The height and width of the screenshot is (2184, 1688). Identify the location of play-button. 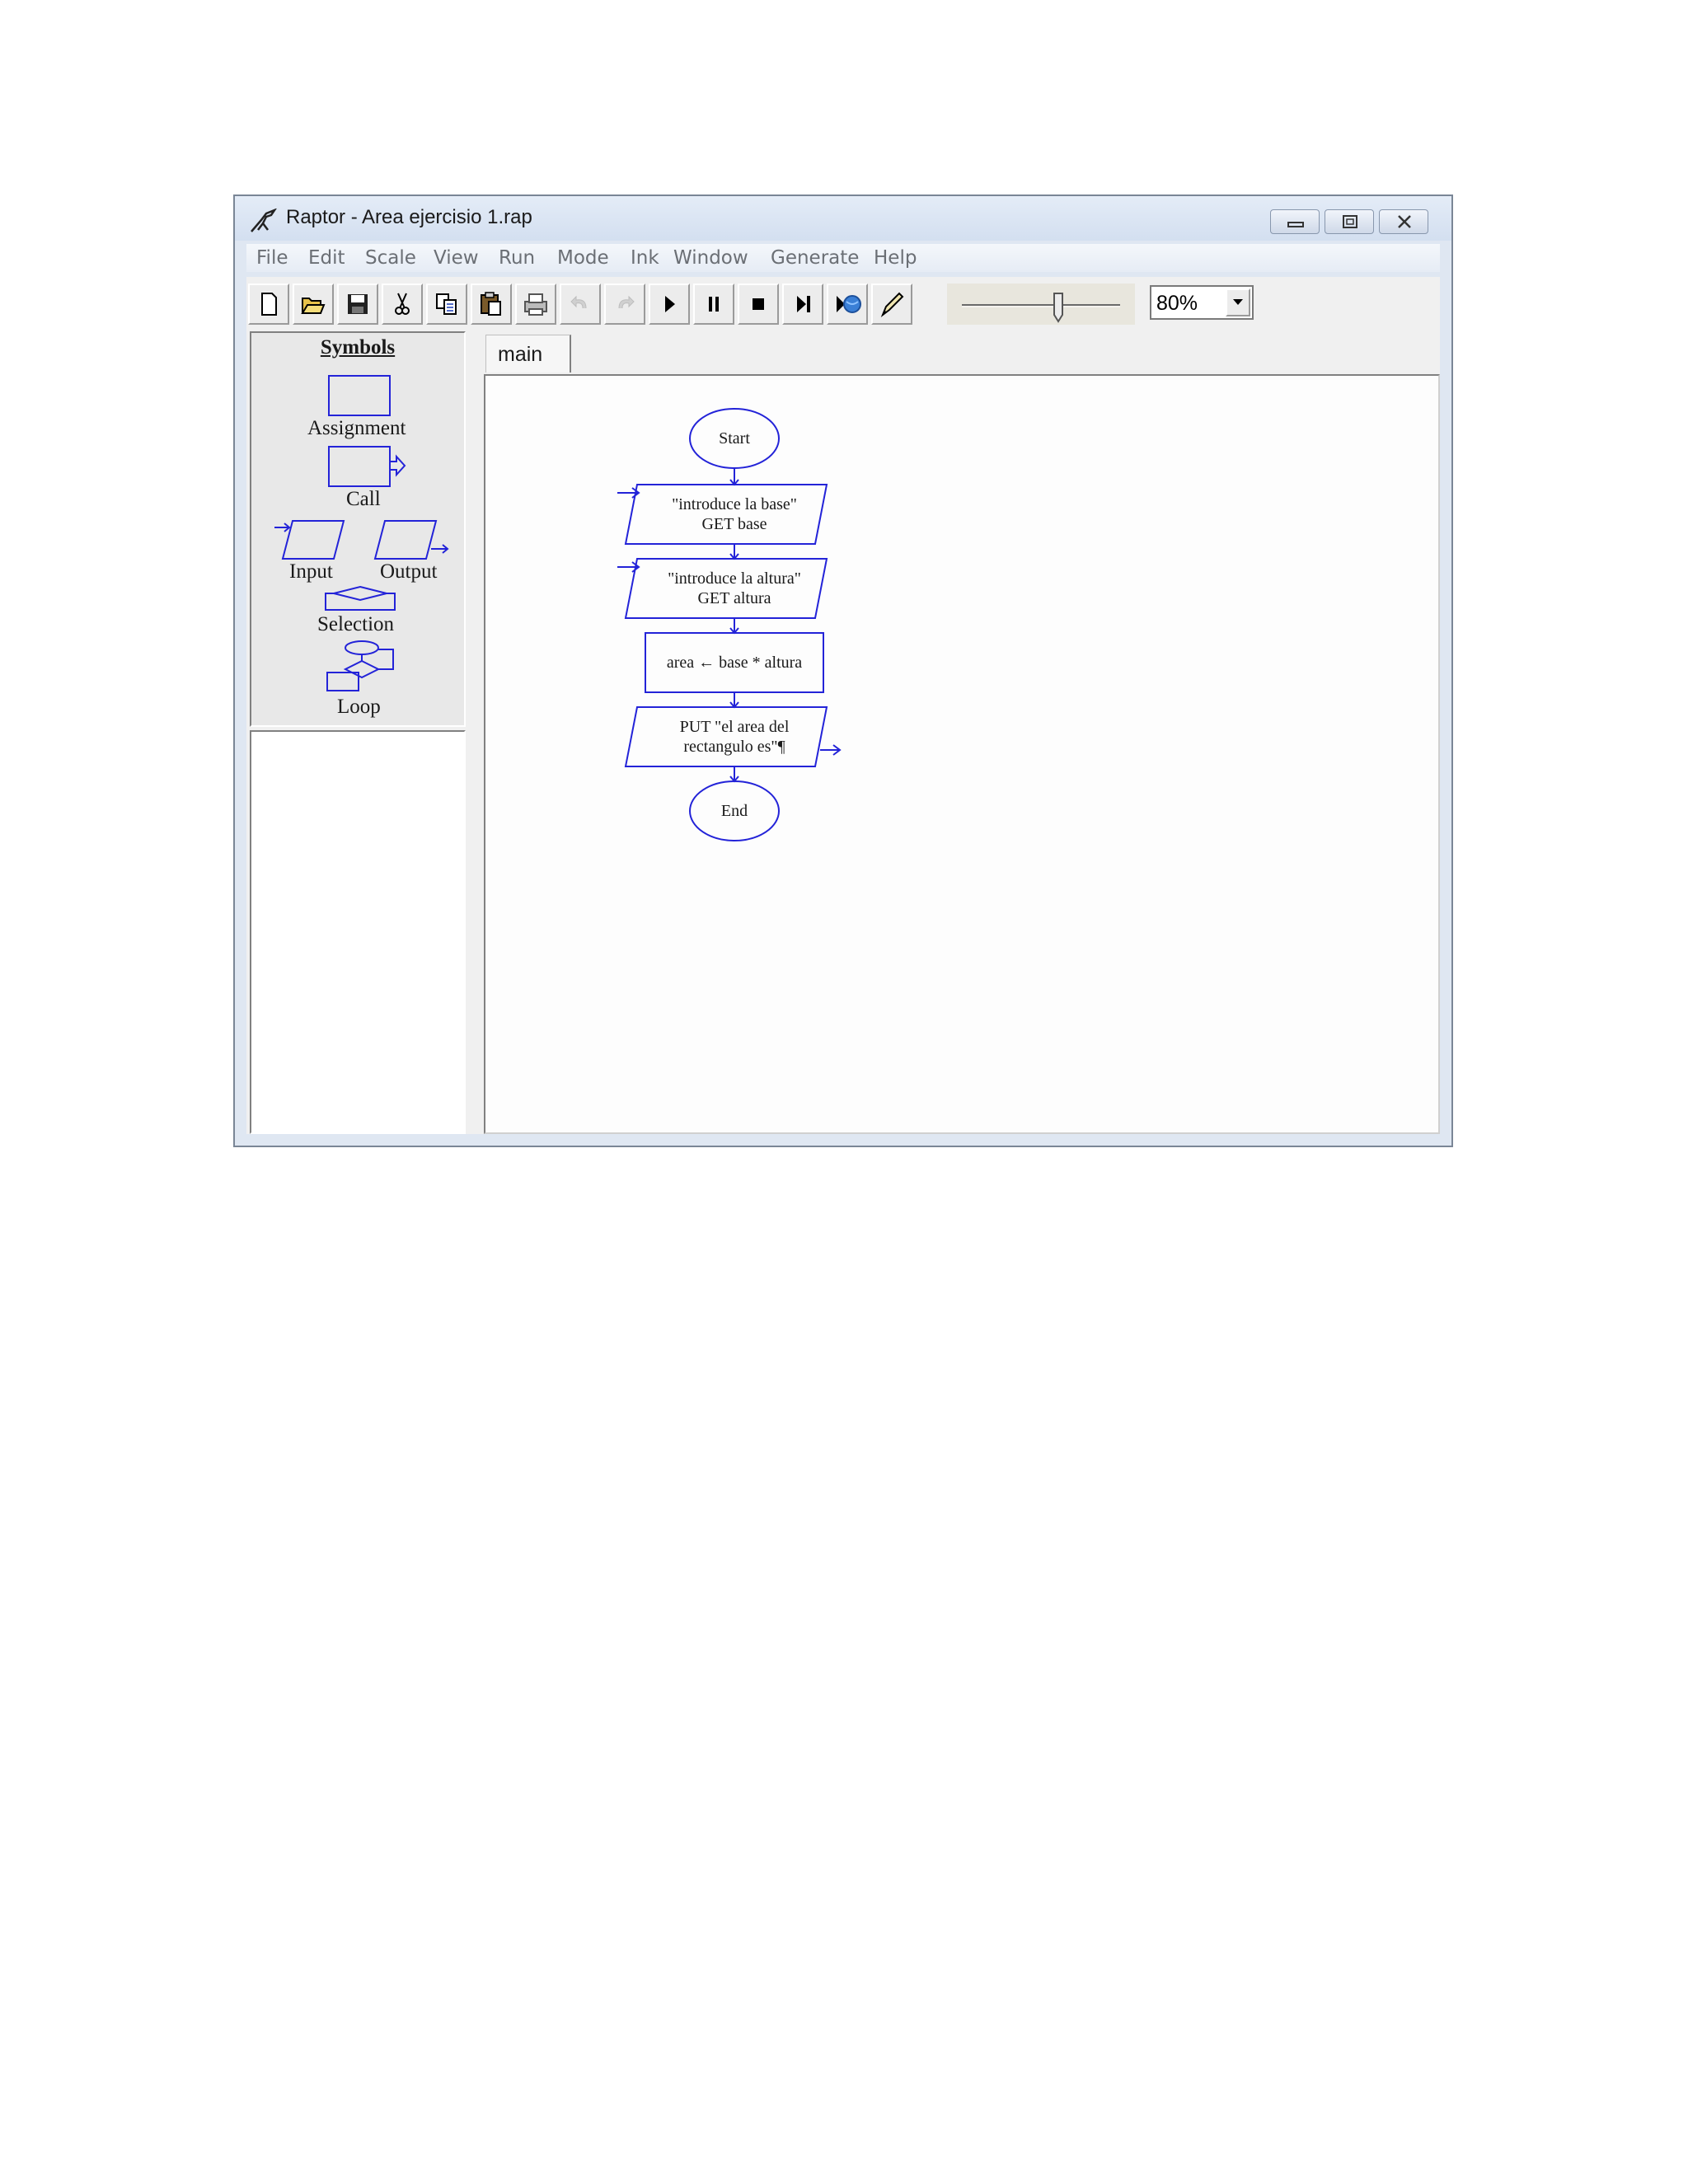
(669, 304).